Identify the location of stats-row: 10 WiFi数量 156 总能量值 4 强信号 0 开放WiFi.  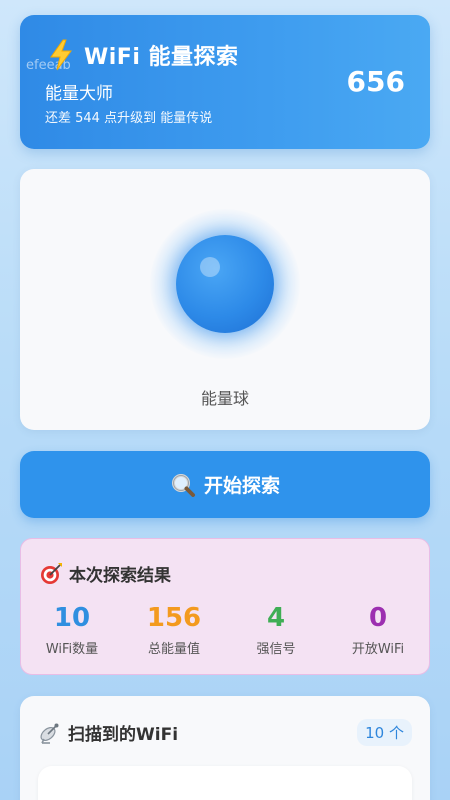
(225, 629).